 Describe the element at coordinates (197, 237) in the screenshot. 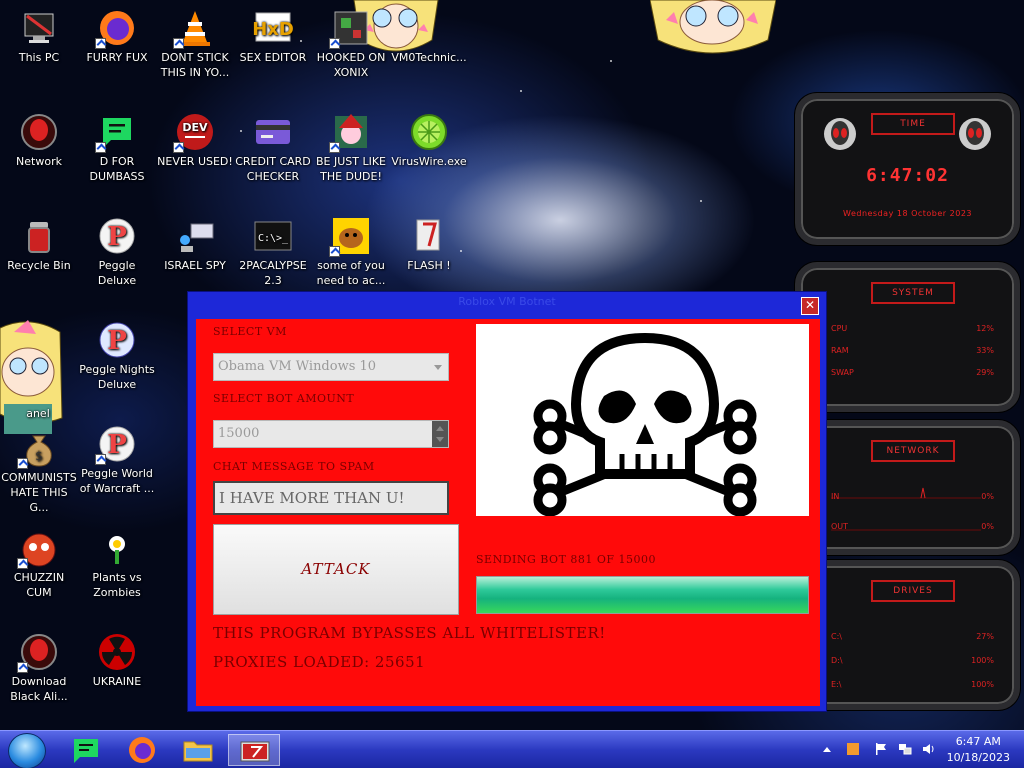

I see `network-spy-icon` at that location.